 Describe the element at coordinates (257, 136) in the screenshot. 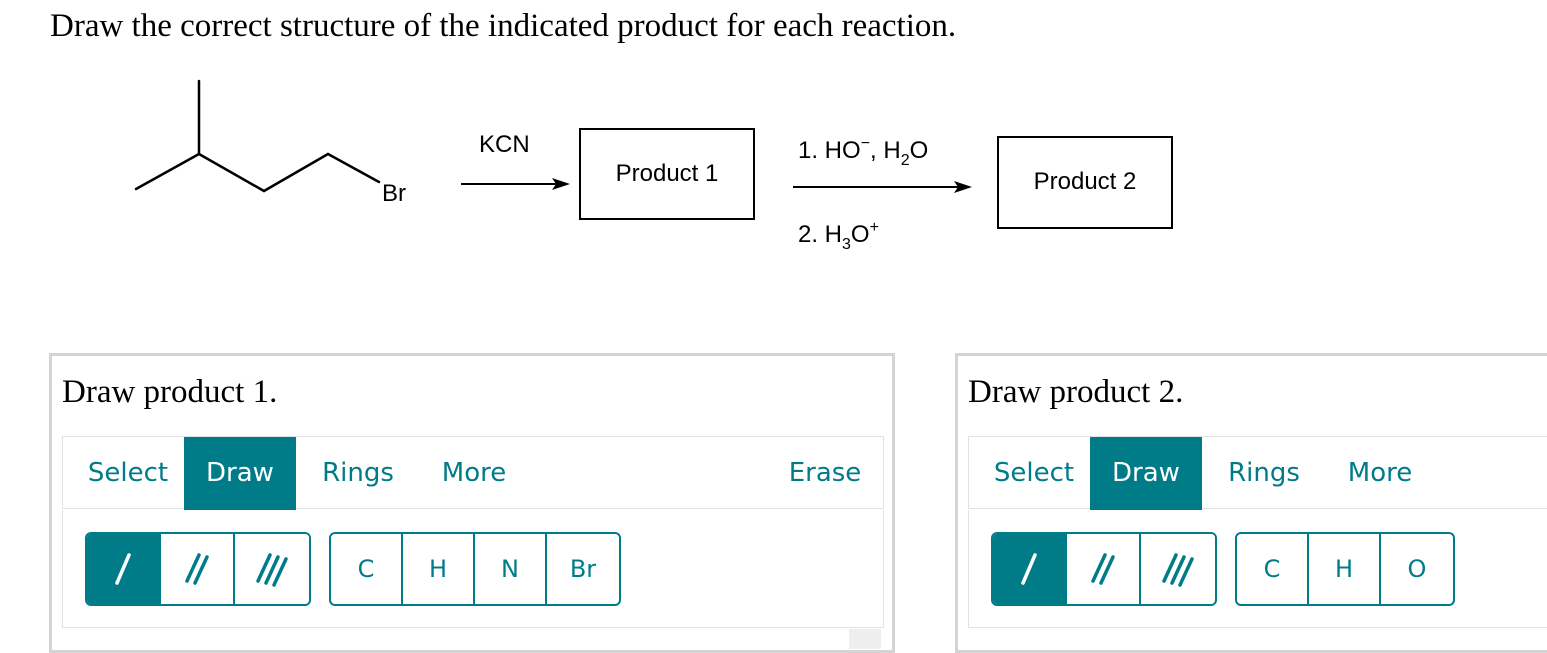

I see `starting-material-structure` at that location.